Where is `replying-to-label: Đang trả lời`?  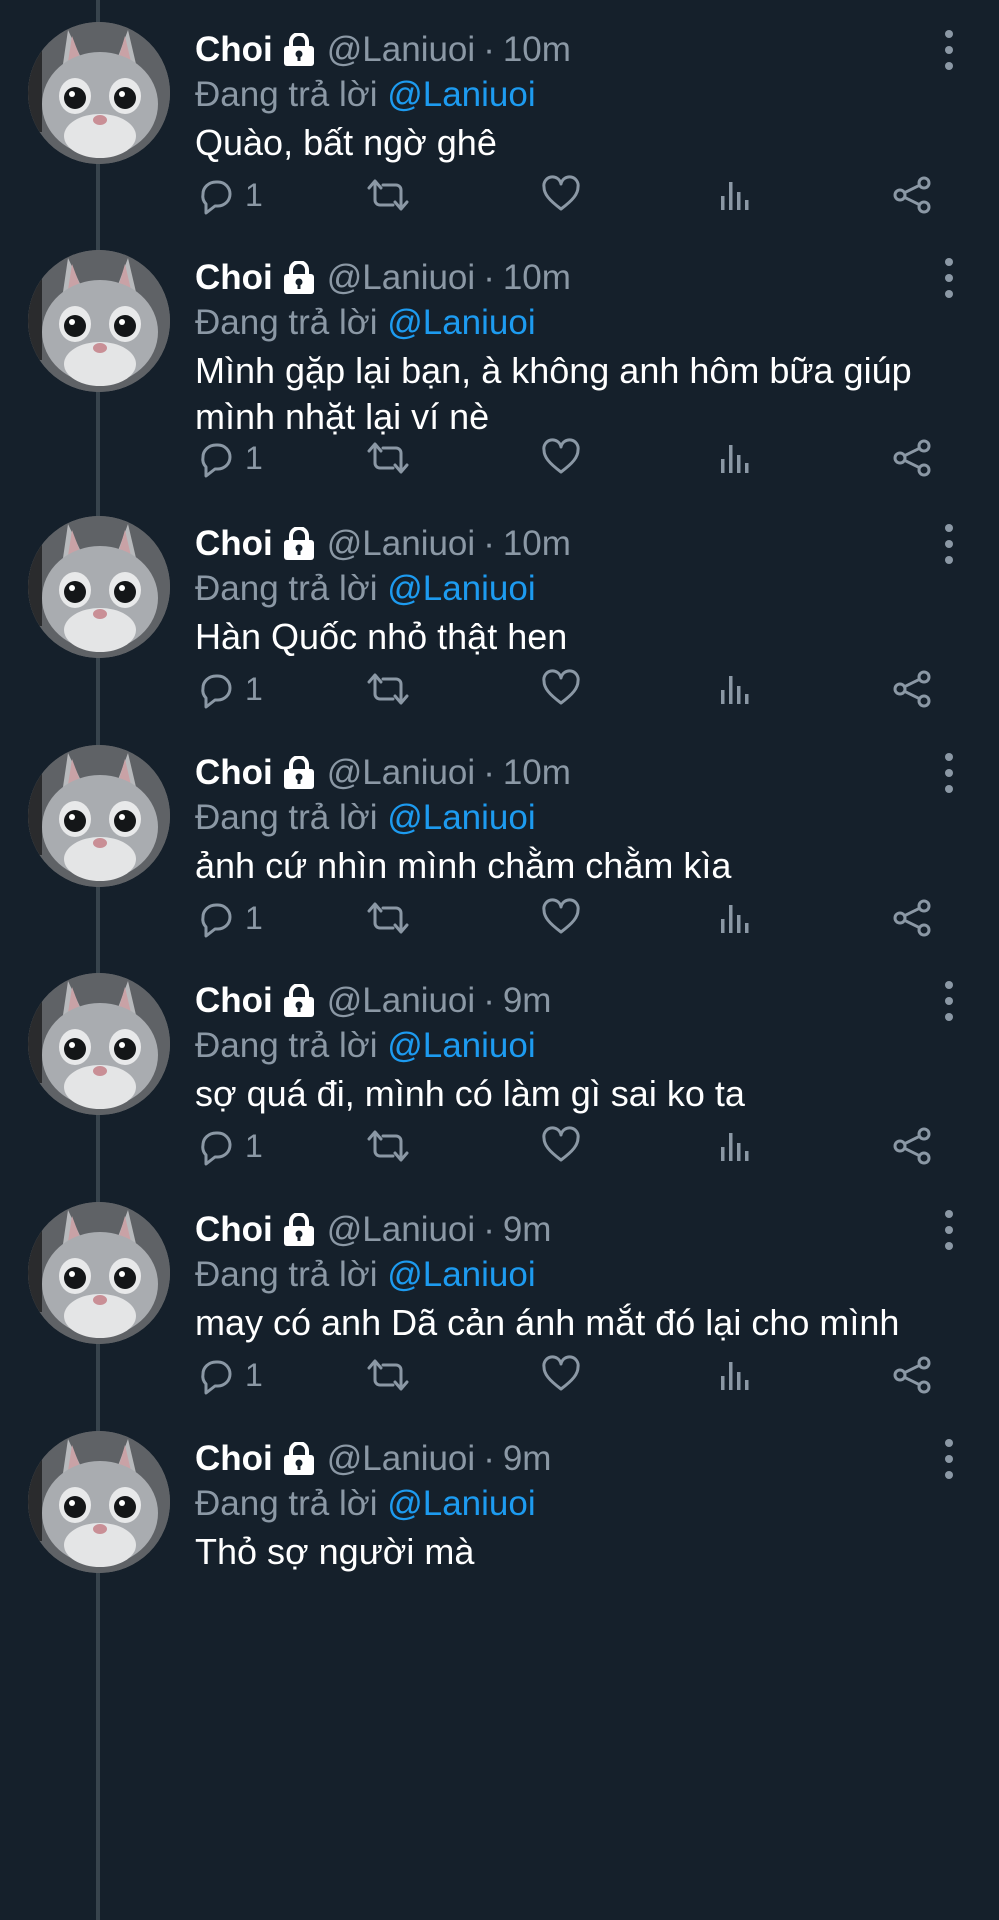 replying-to-label: Đang trả lời is located at coordinates (286, 1045).